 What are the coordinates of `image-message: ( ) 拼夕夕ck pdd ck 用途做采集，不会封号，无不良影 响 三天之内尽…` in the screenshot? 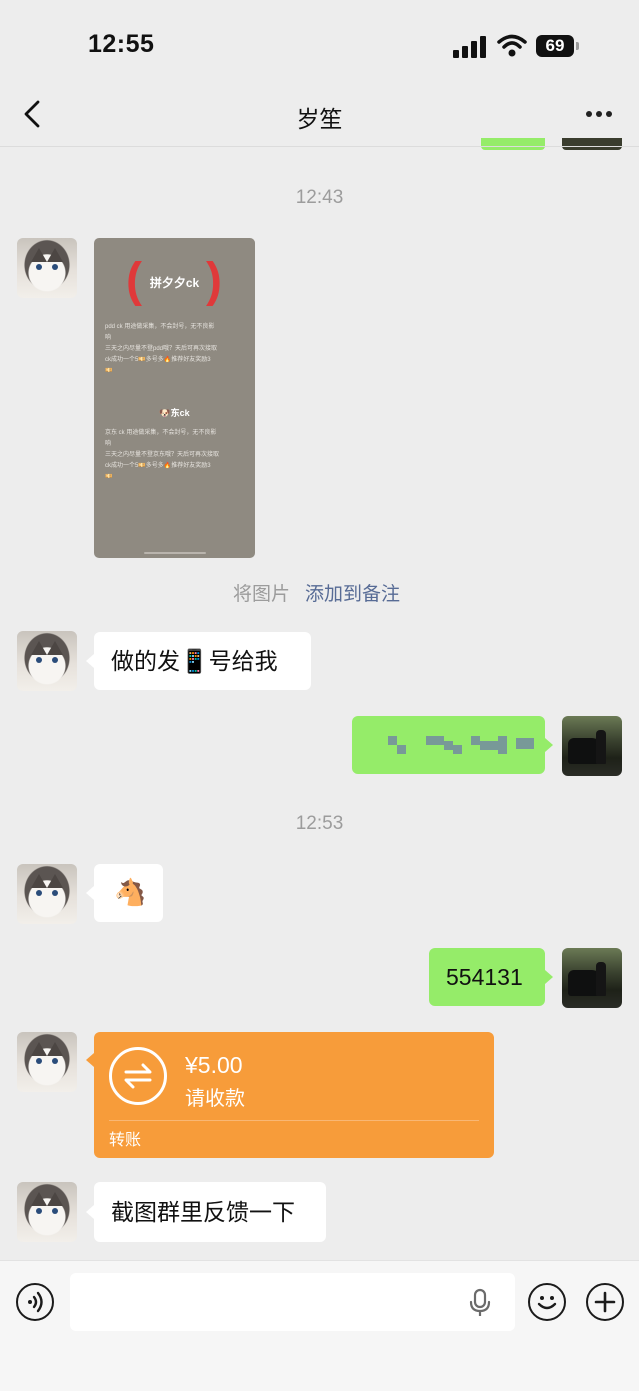 It's located at (174, 398).